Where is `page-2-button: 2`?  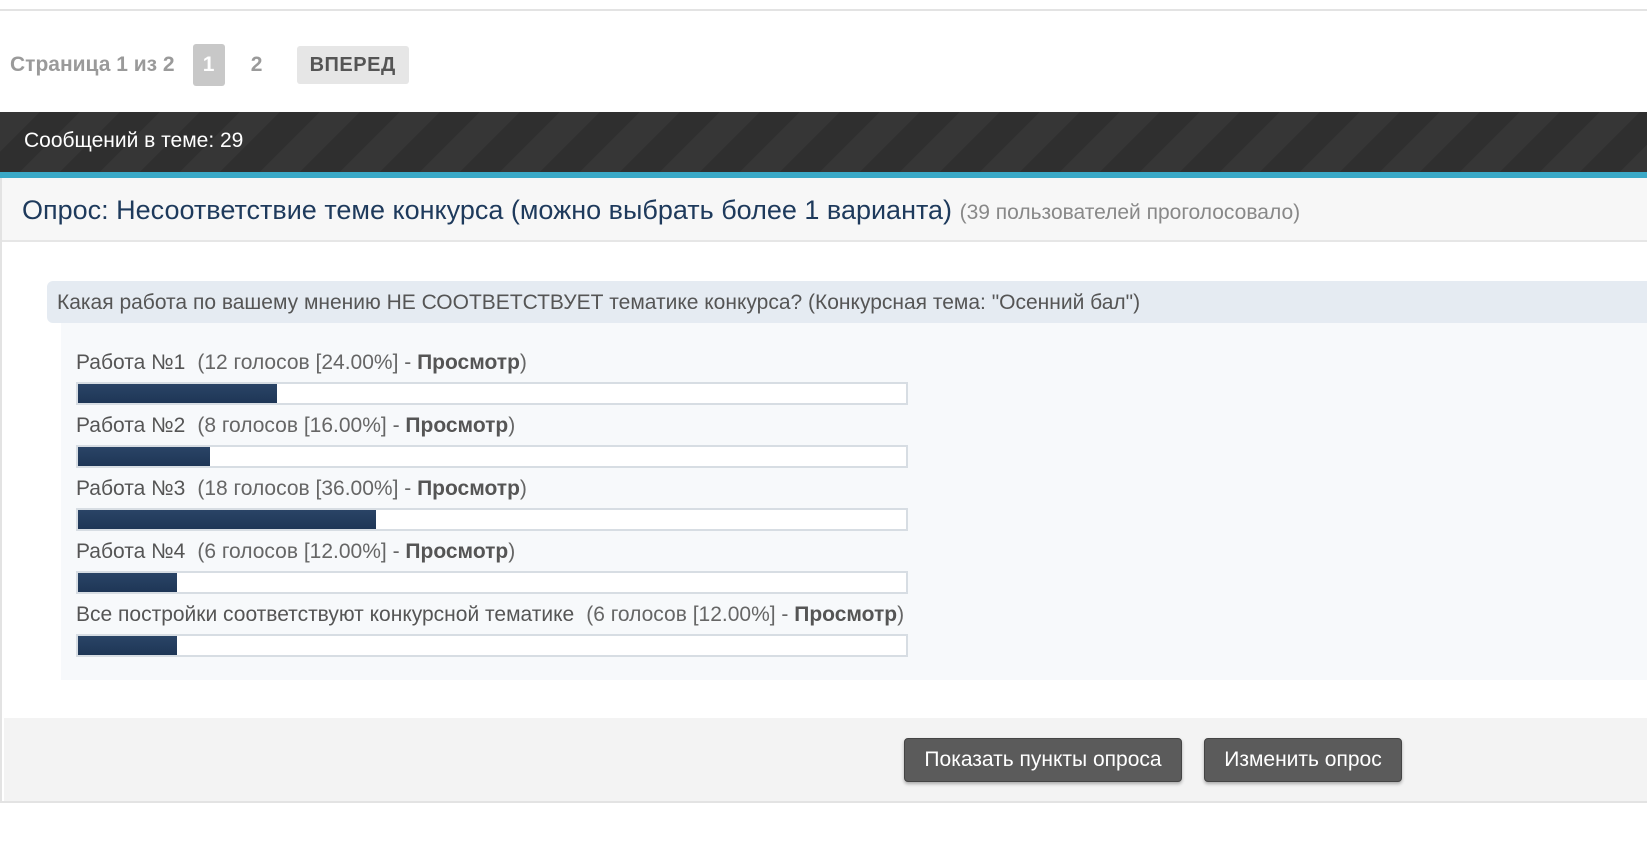 page-2-button: 2 is located at coordinates (257, 65).